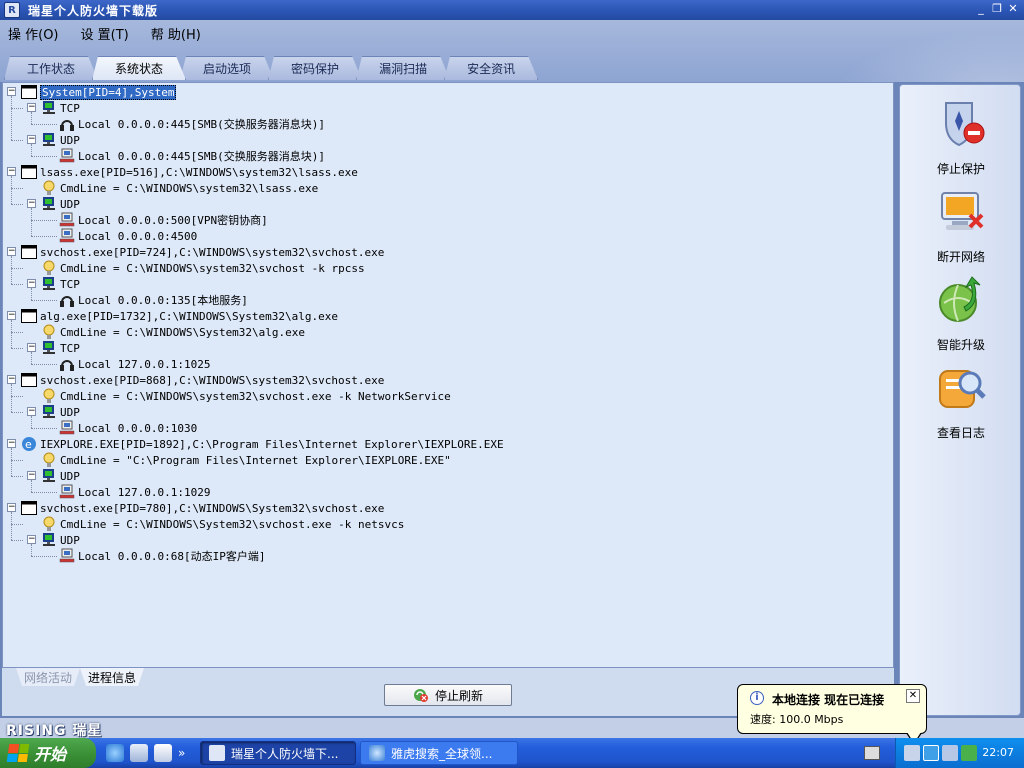 This screenshot has width=1024, height=768. I want to click on tab-process-info: 进程信息, so click(112, 677).